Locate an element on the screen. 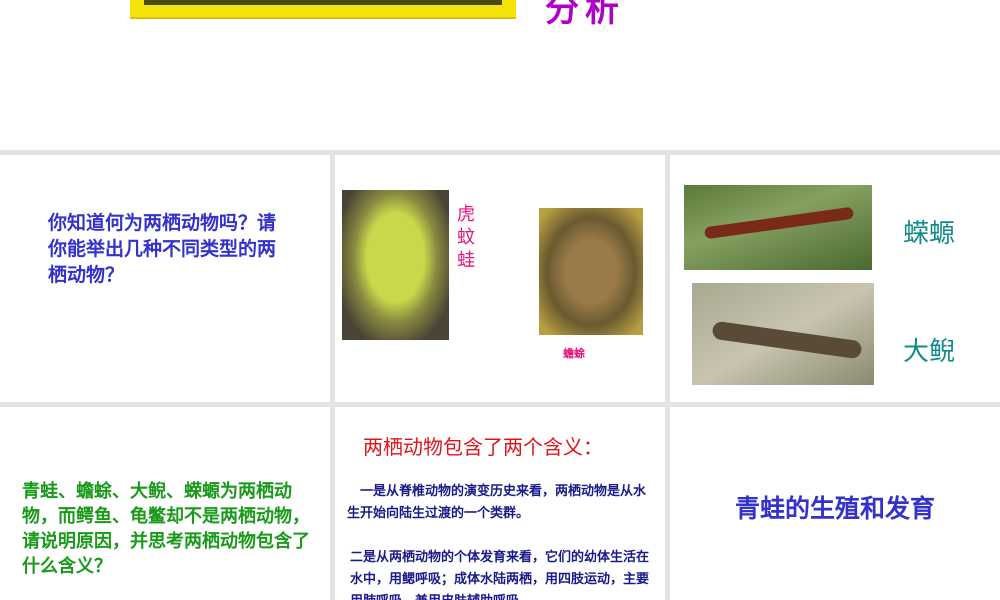 The height and width of the screenshot is (600, 1000). toad-image is located at coordinates (591, 271).